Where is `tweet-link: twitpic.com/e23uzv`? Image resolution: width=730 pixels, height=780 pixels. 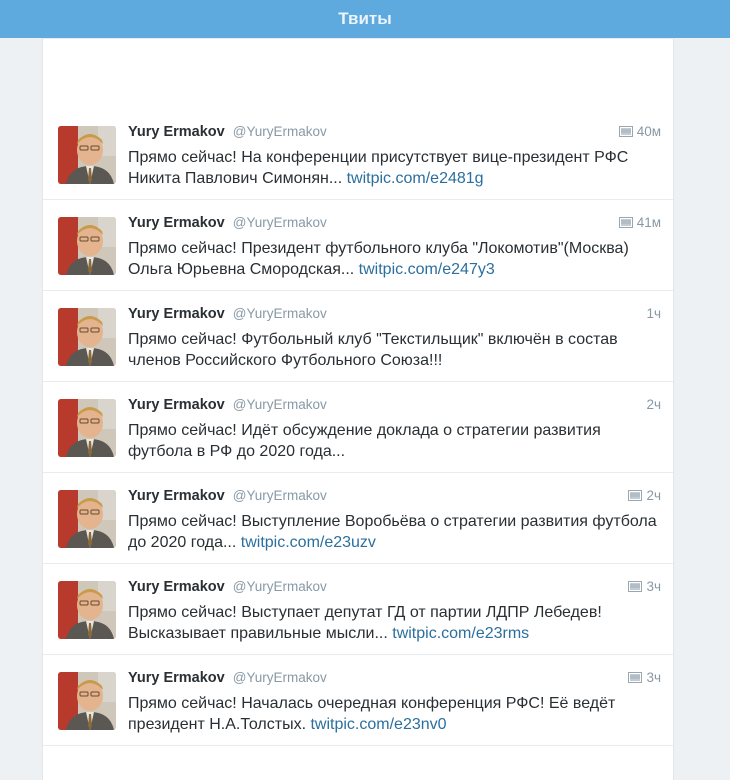
tweet-link: twitpic.com/e23uzv is located at coordinates (308, 542).